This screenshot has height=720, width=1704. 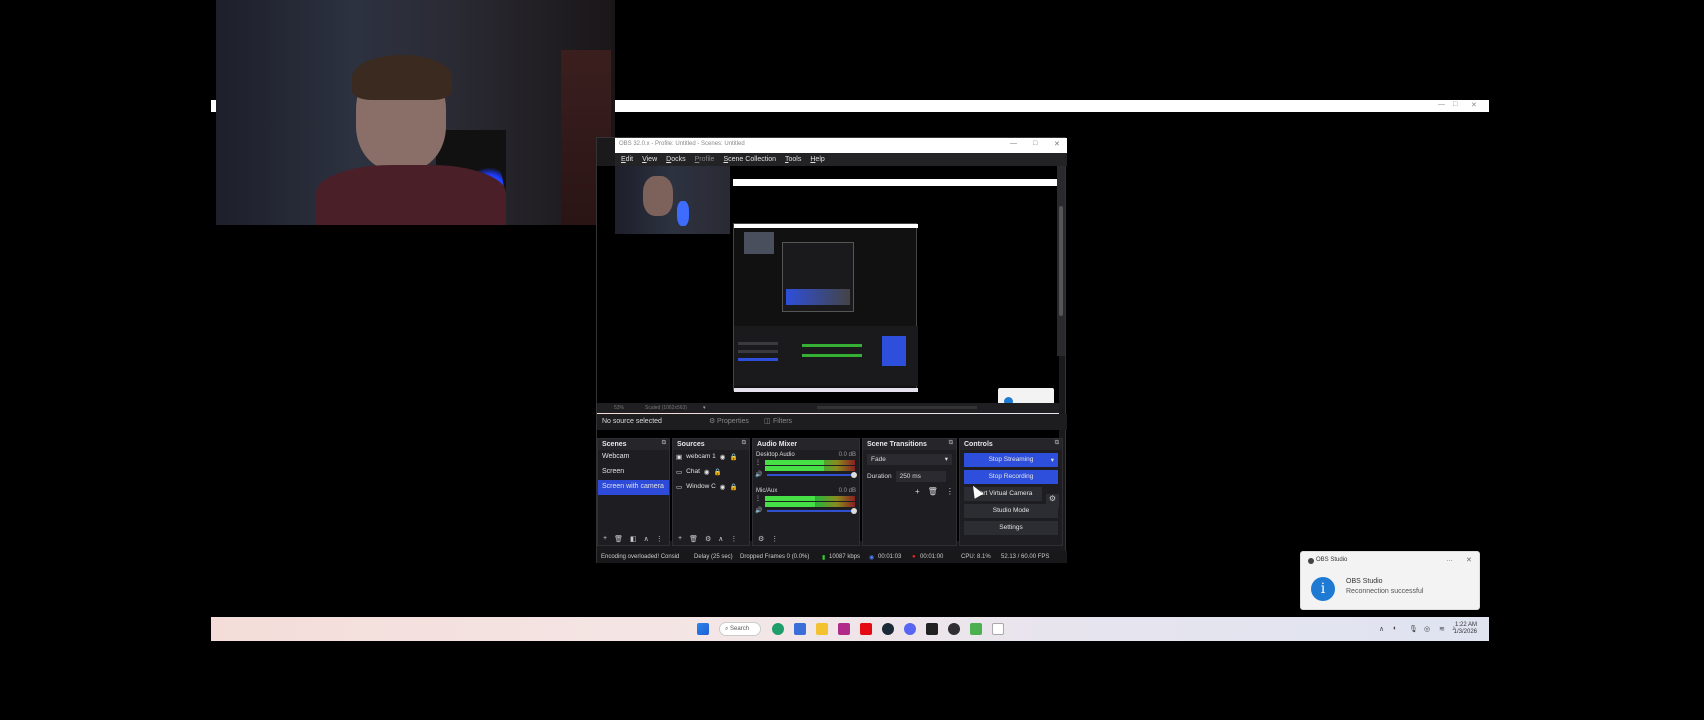 What do you see at coordinates (1061, 261) in the screenshot?
I see `preview-scrollbar` at bounding box center [1061, 261].